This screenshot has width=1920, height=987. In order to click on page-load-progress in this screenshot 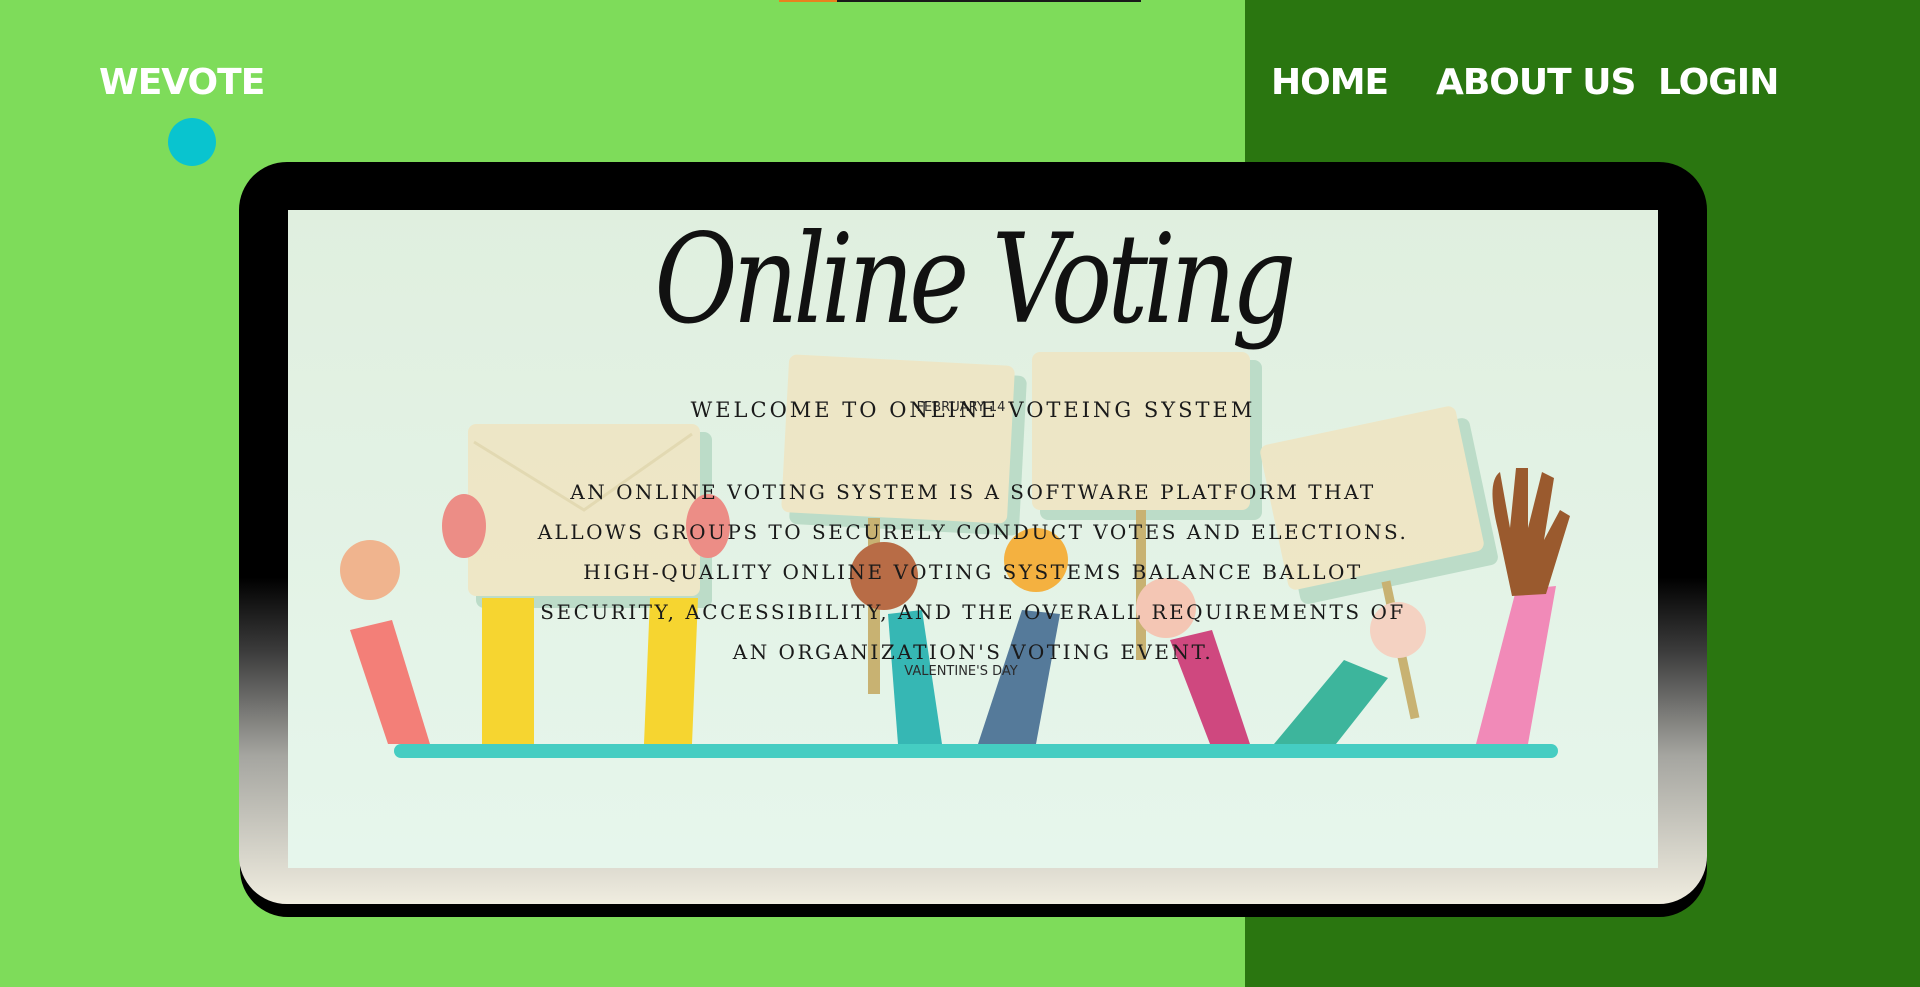, I will do `click(960, 1)`.